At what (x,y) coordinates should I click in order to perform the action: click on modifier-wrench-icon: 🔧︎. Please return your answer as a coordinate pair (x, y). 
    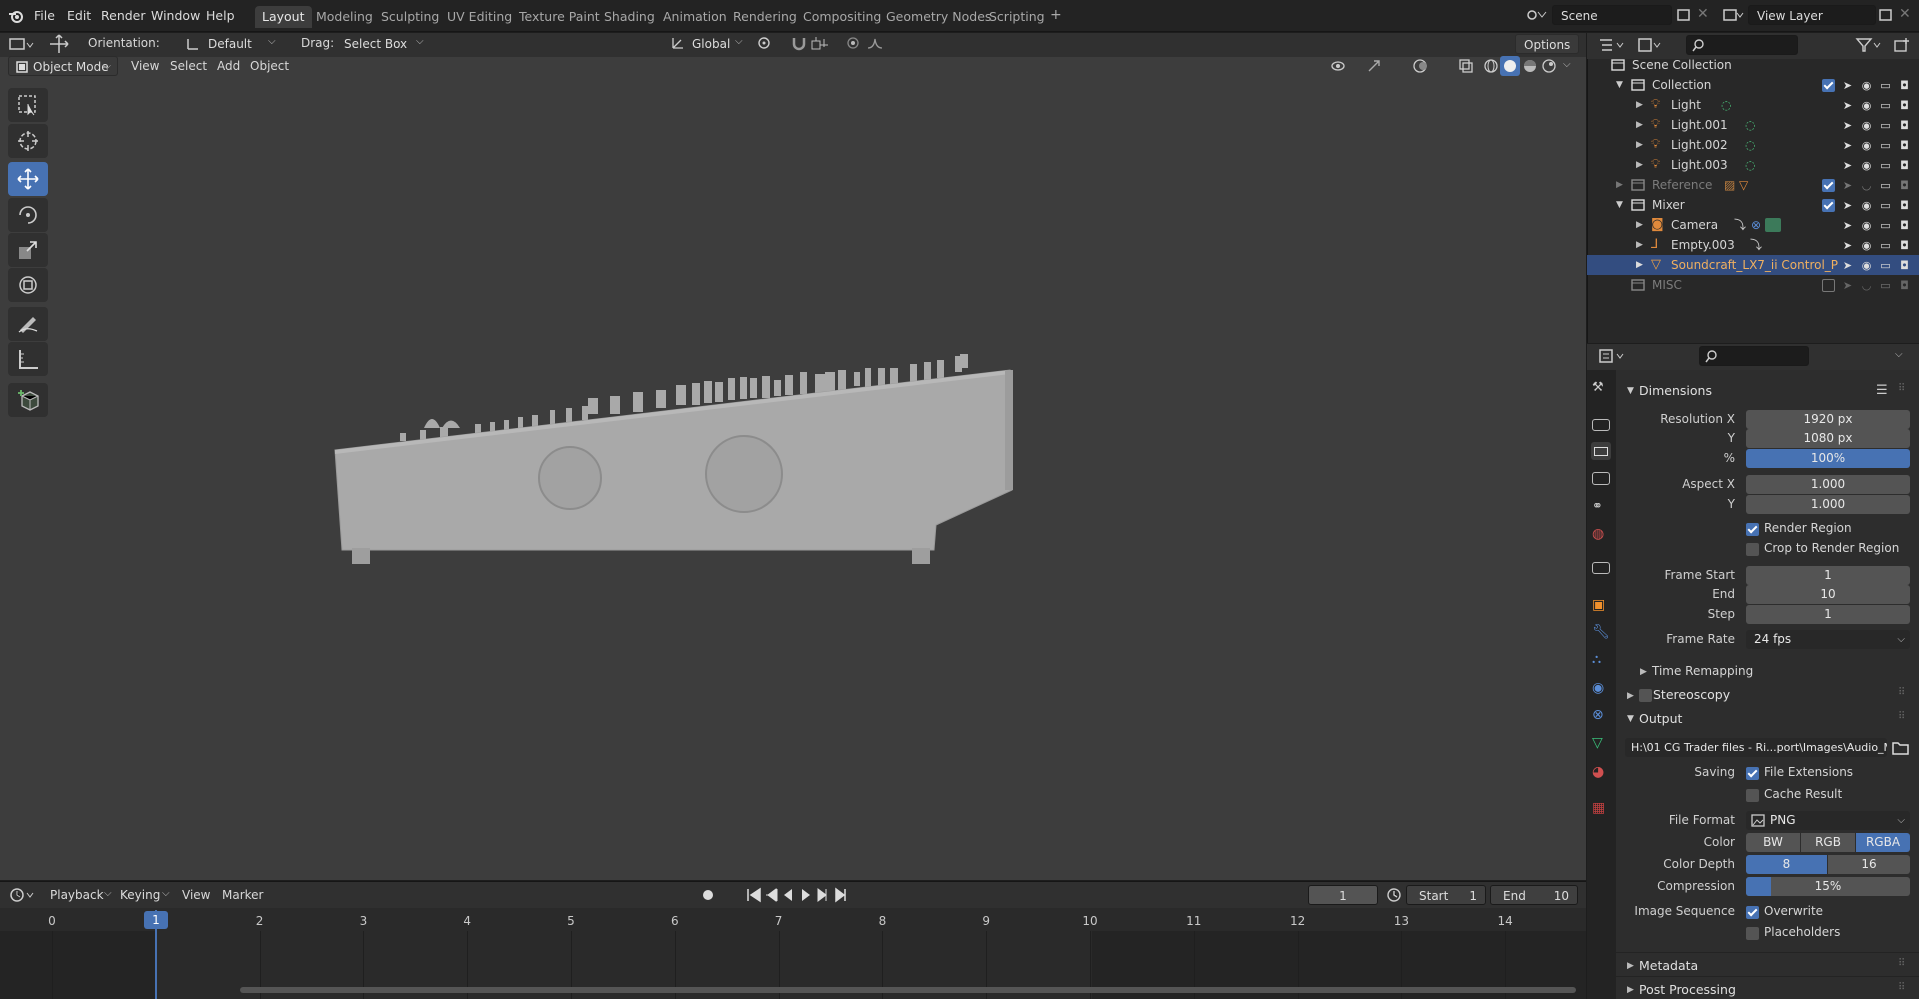
    Looking at the image, I should click on (1601, 633).